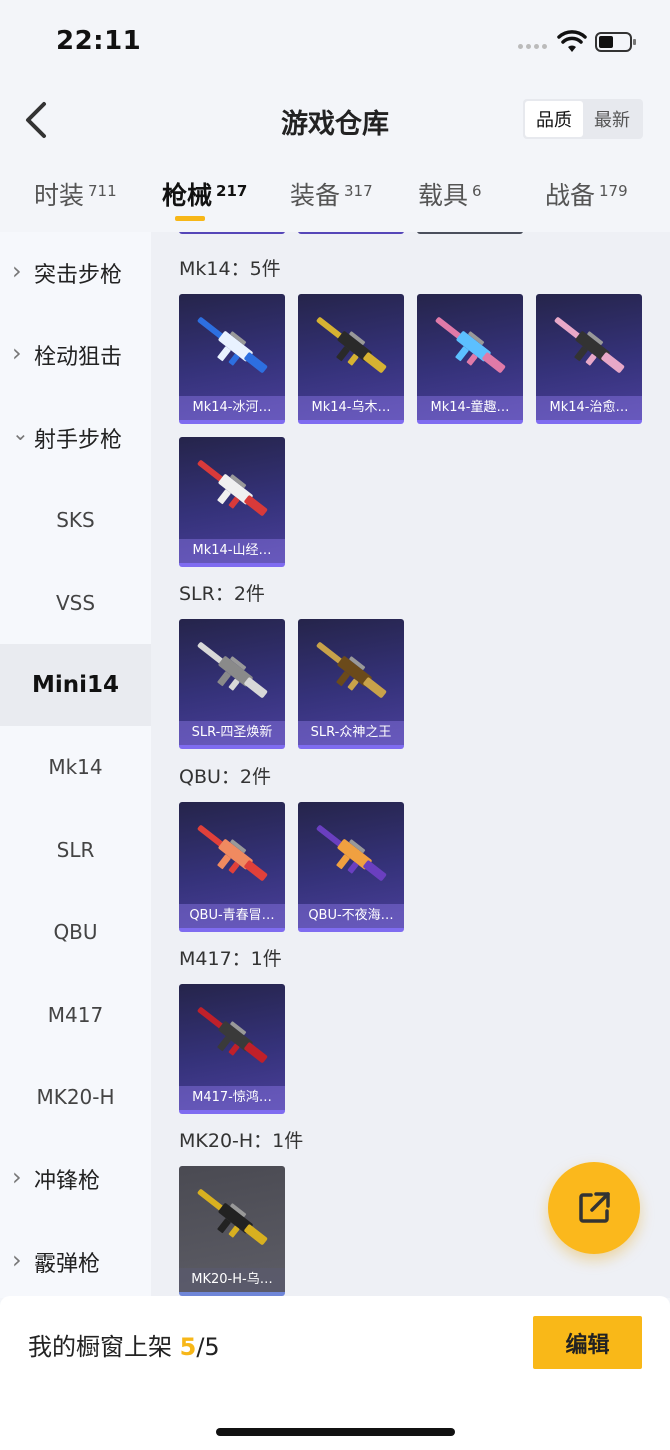  What do you see at coordinates (232, 733) in the screenshot?
I see `weapon-skin-name: SLR-四圣焕新` at bounding box center [232, 733].